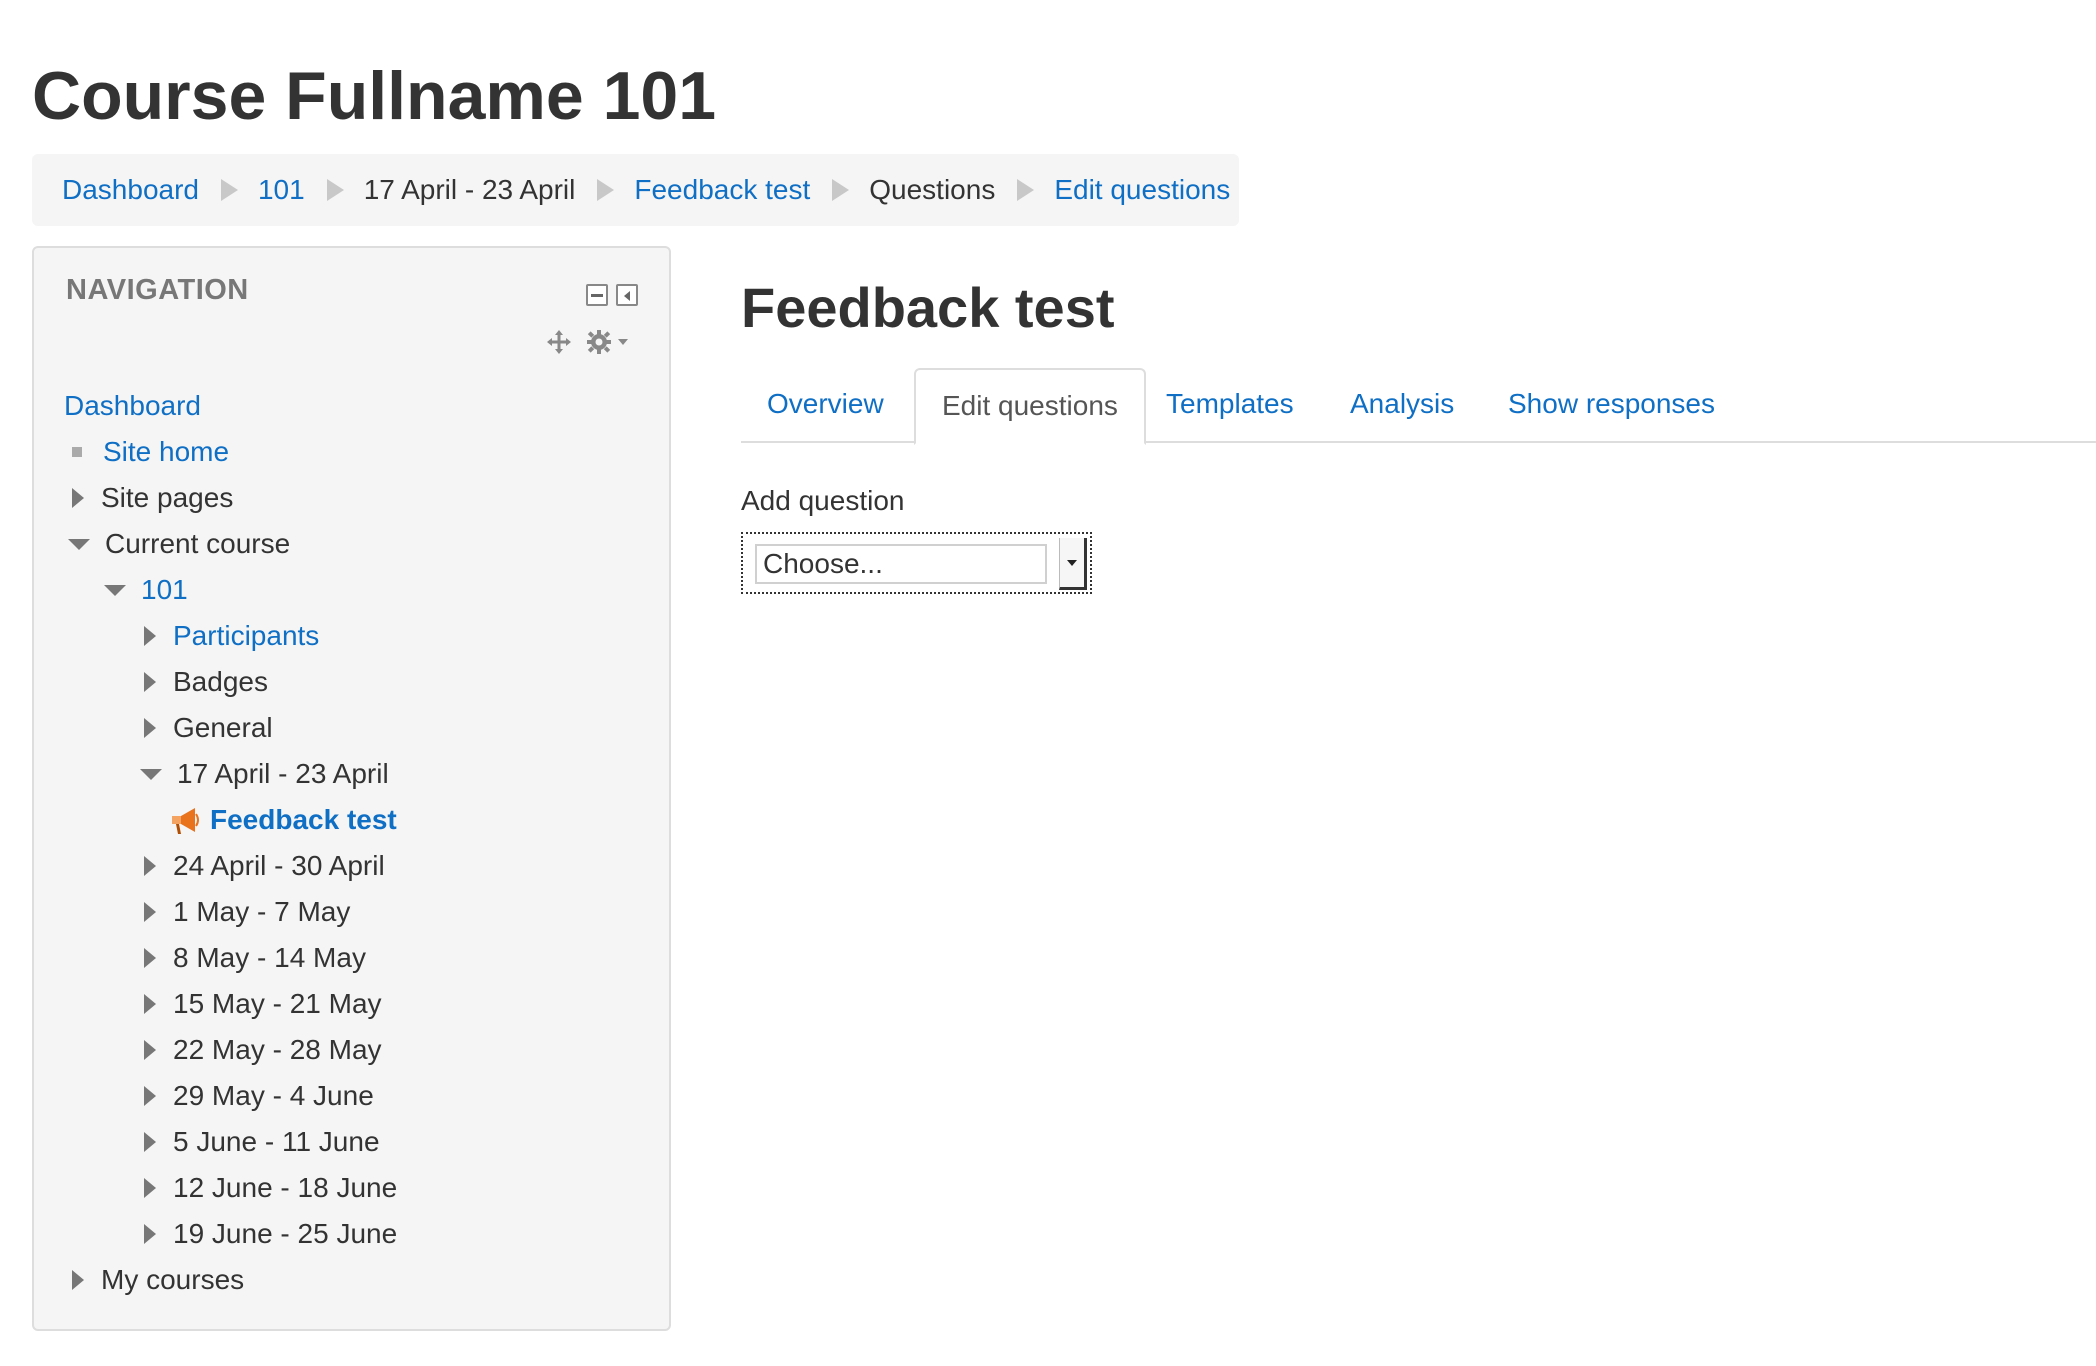  I want to click on nav-item-label: Site pages, so click(167, 498).